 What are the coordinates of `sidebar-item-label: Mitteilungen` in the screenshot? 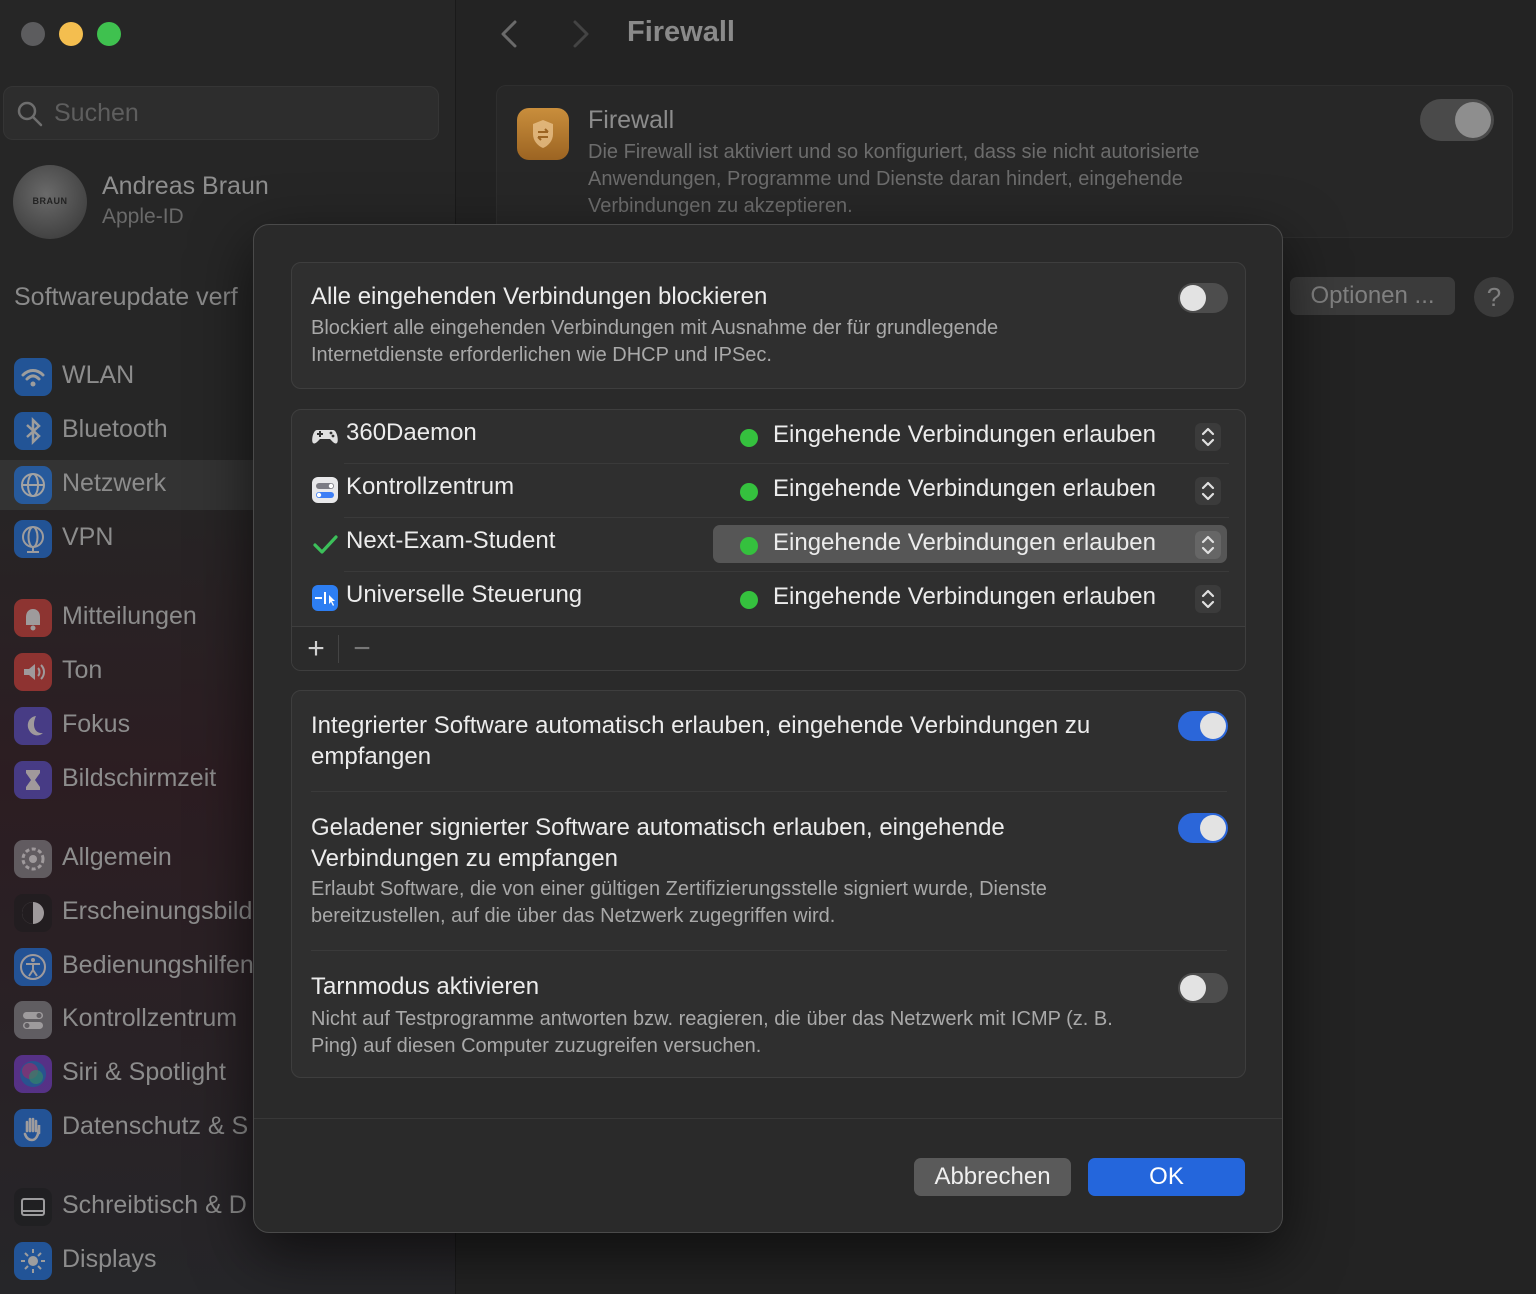 It's located at (129, 616).